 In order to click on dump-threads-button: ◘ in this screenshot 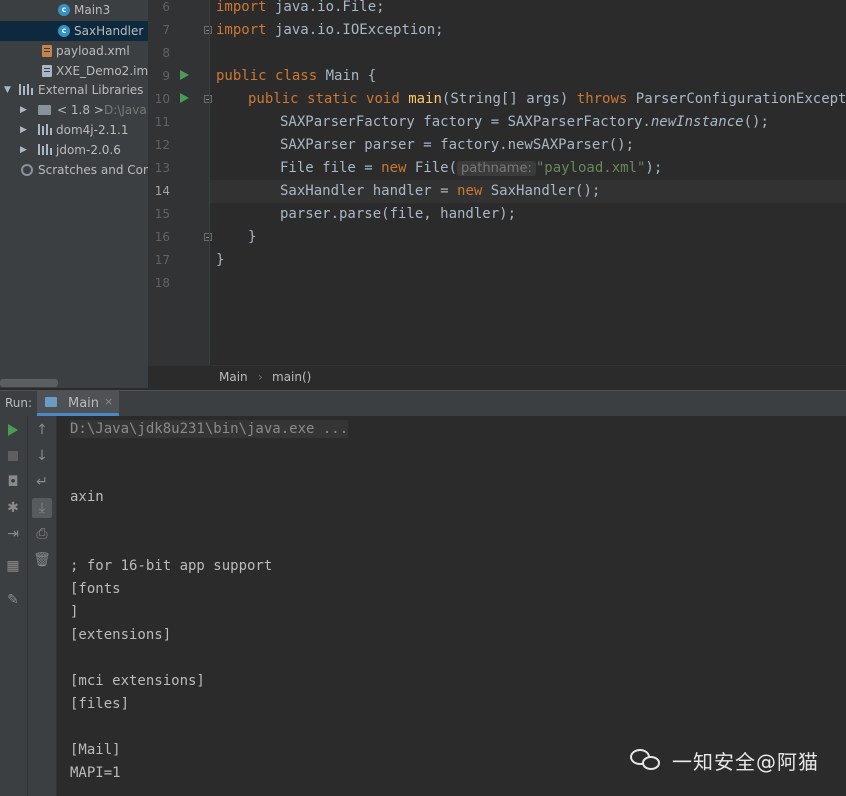, I will do `click(13, 482)`.